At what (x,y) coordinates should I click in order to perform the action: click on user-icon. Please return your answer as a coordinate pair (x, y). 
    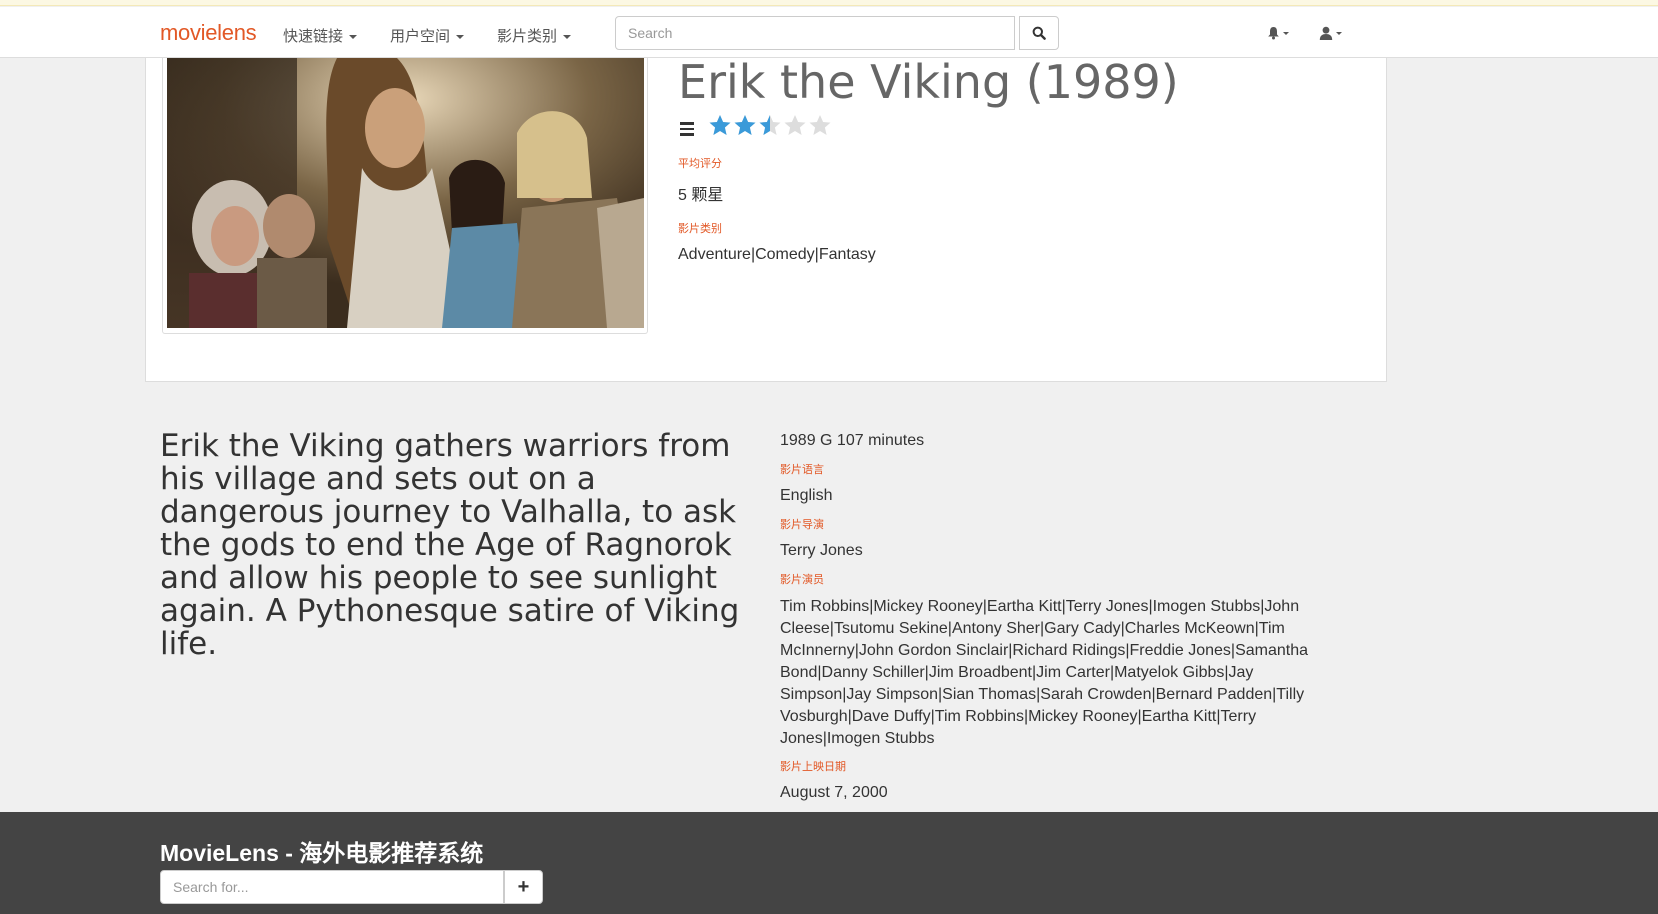
    Looking at the image, I should click on (1325, 33).